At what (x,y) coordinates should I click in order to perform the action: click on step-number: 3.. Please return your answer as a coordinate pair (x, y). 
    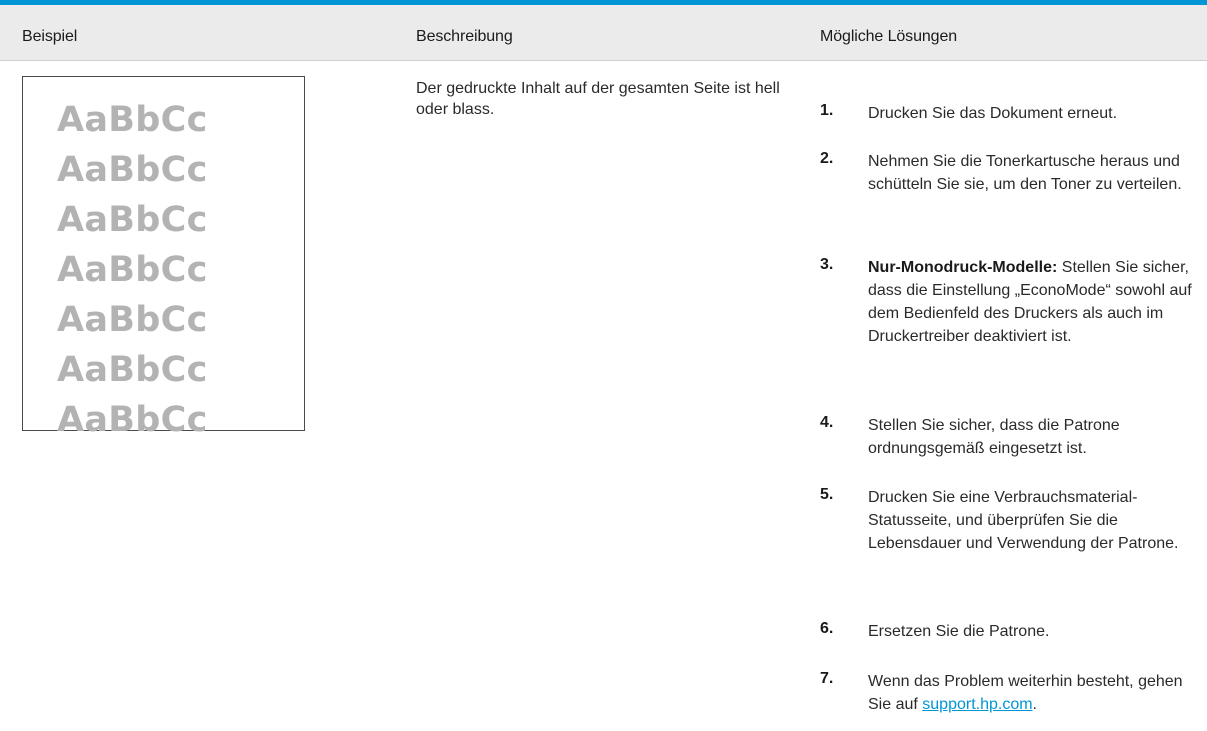
    Looking at the image, I should click on (827, 264).